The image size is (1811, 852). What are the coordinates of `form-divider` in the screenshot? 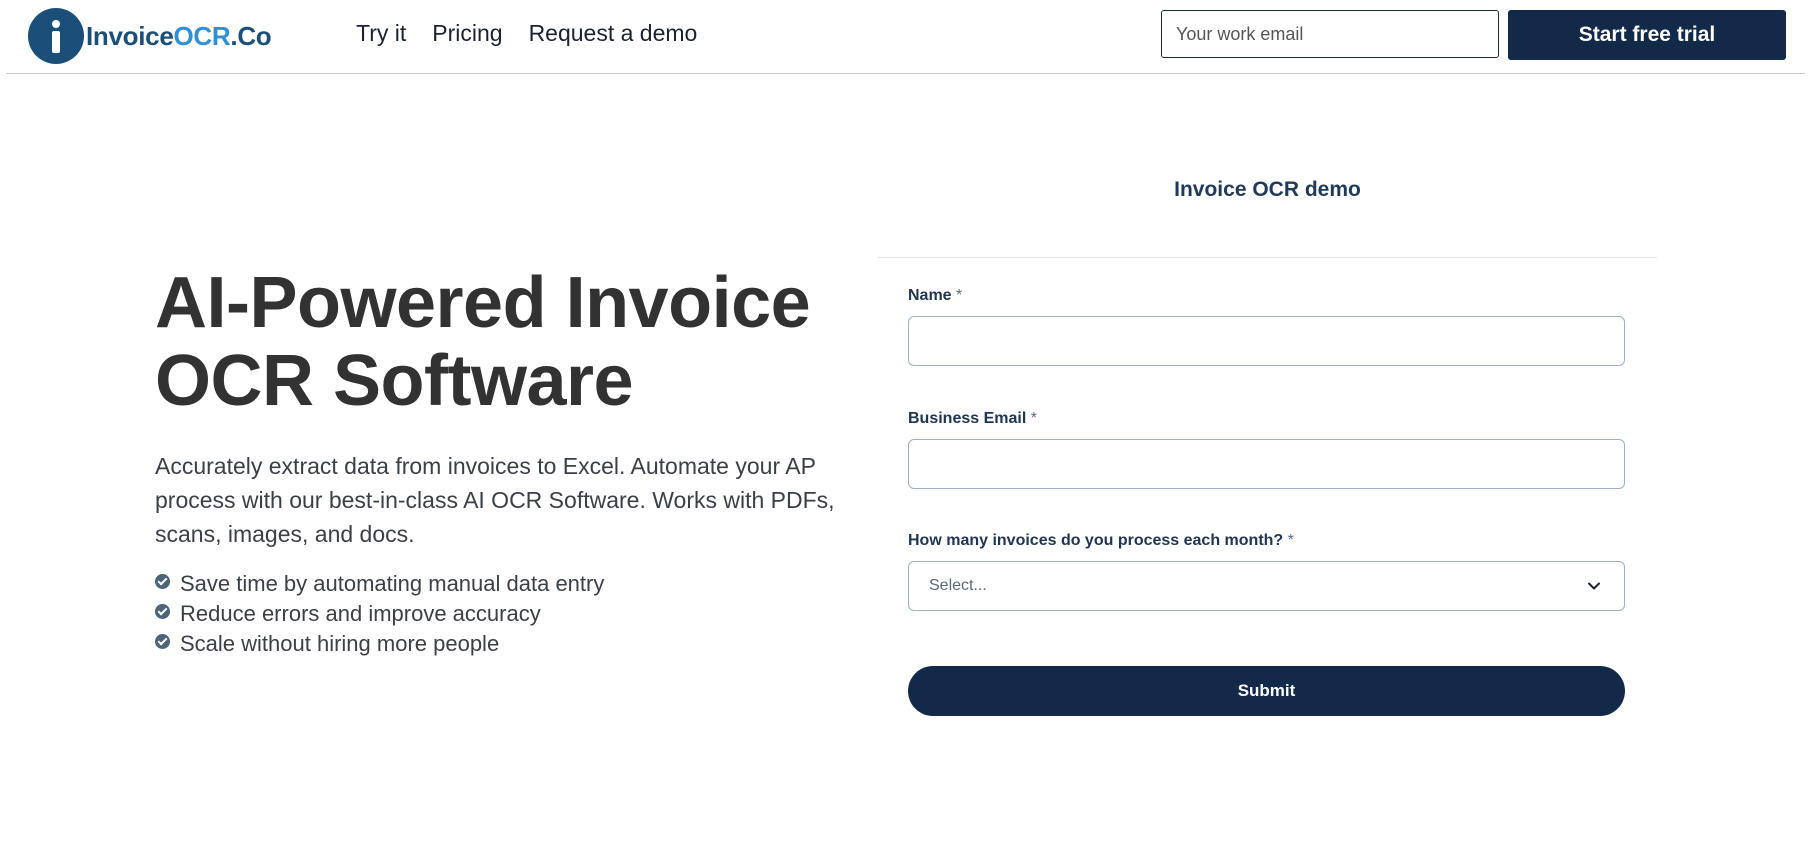 It's located at (1267, 257).